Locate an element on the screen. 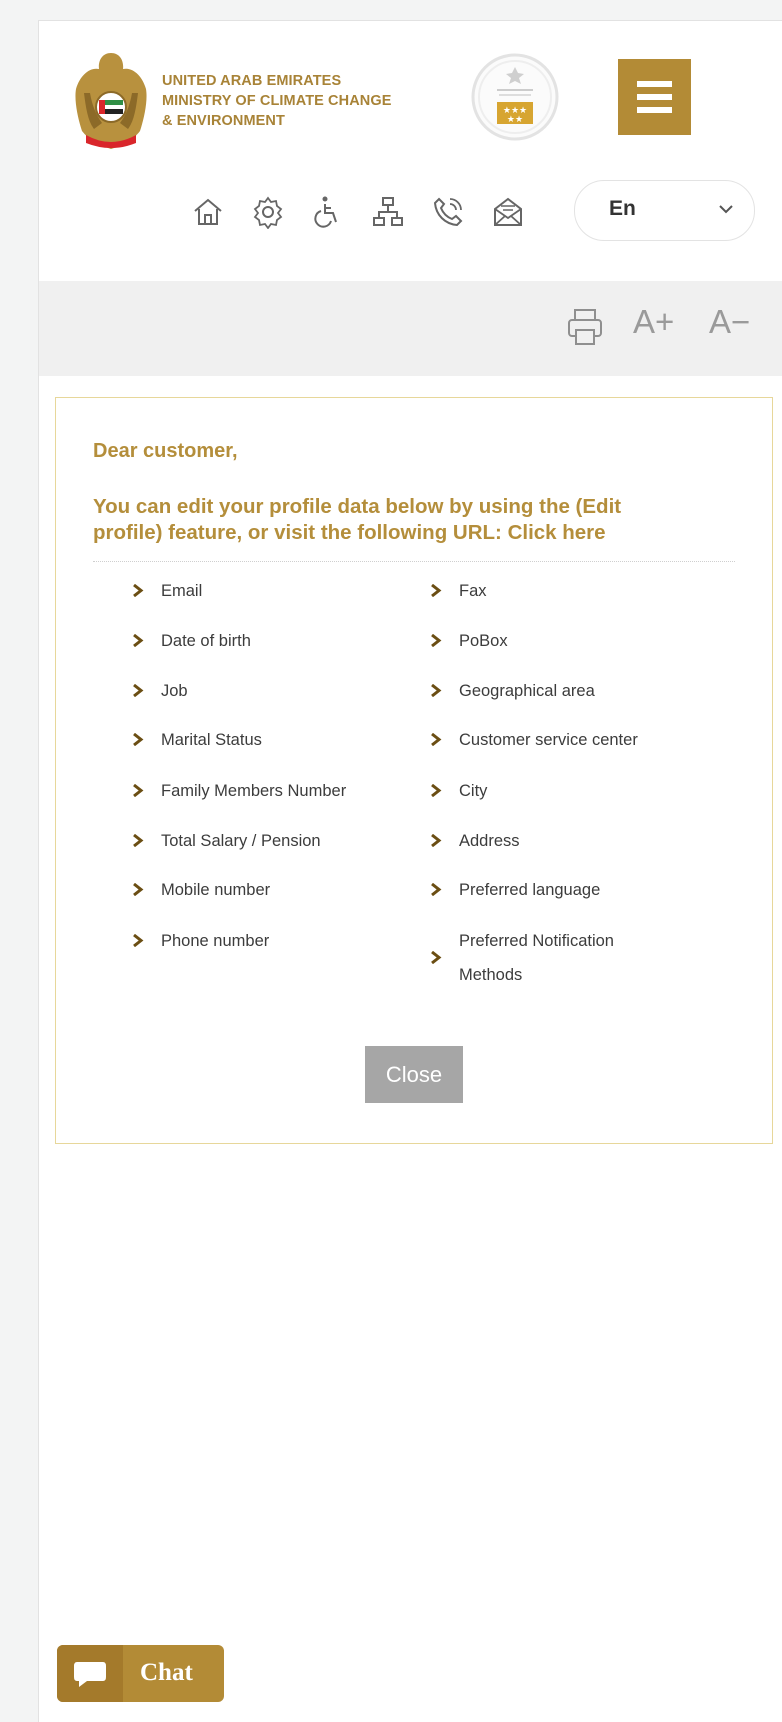  item-label: Marital Status is located at coordinates (211, 740).